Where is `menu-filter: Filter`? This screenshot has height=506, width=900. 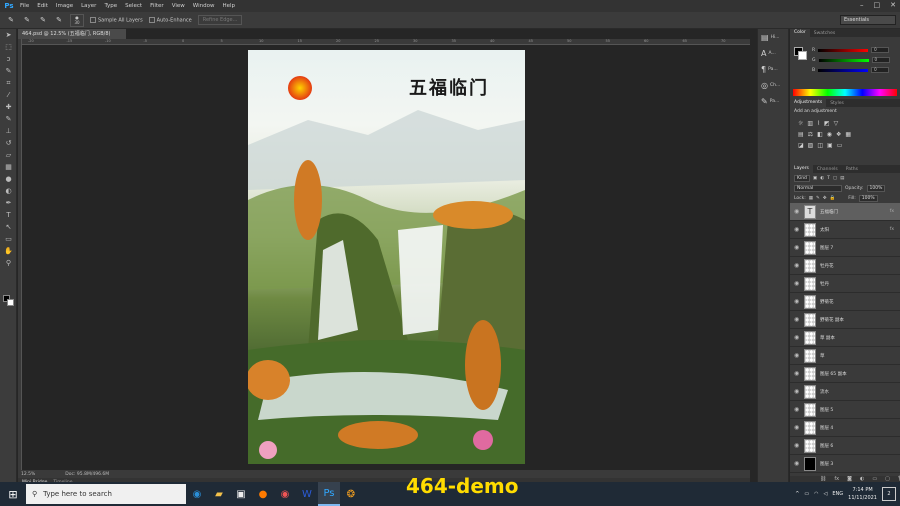
menu-filter: Filter is located at coordinates (157, 6).